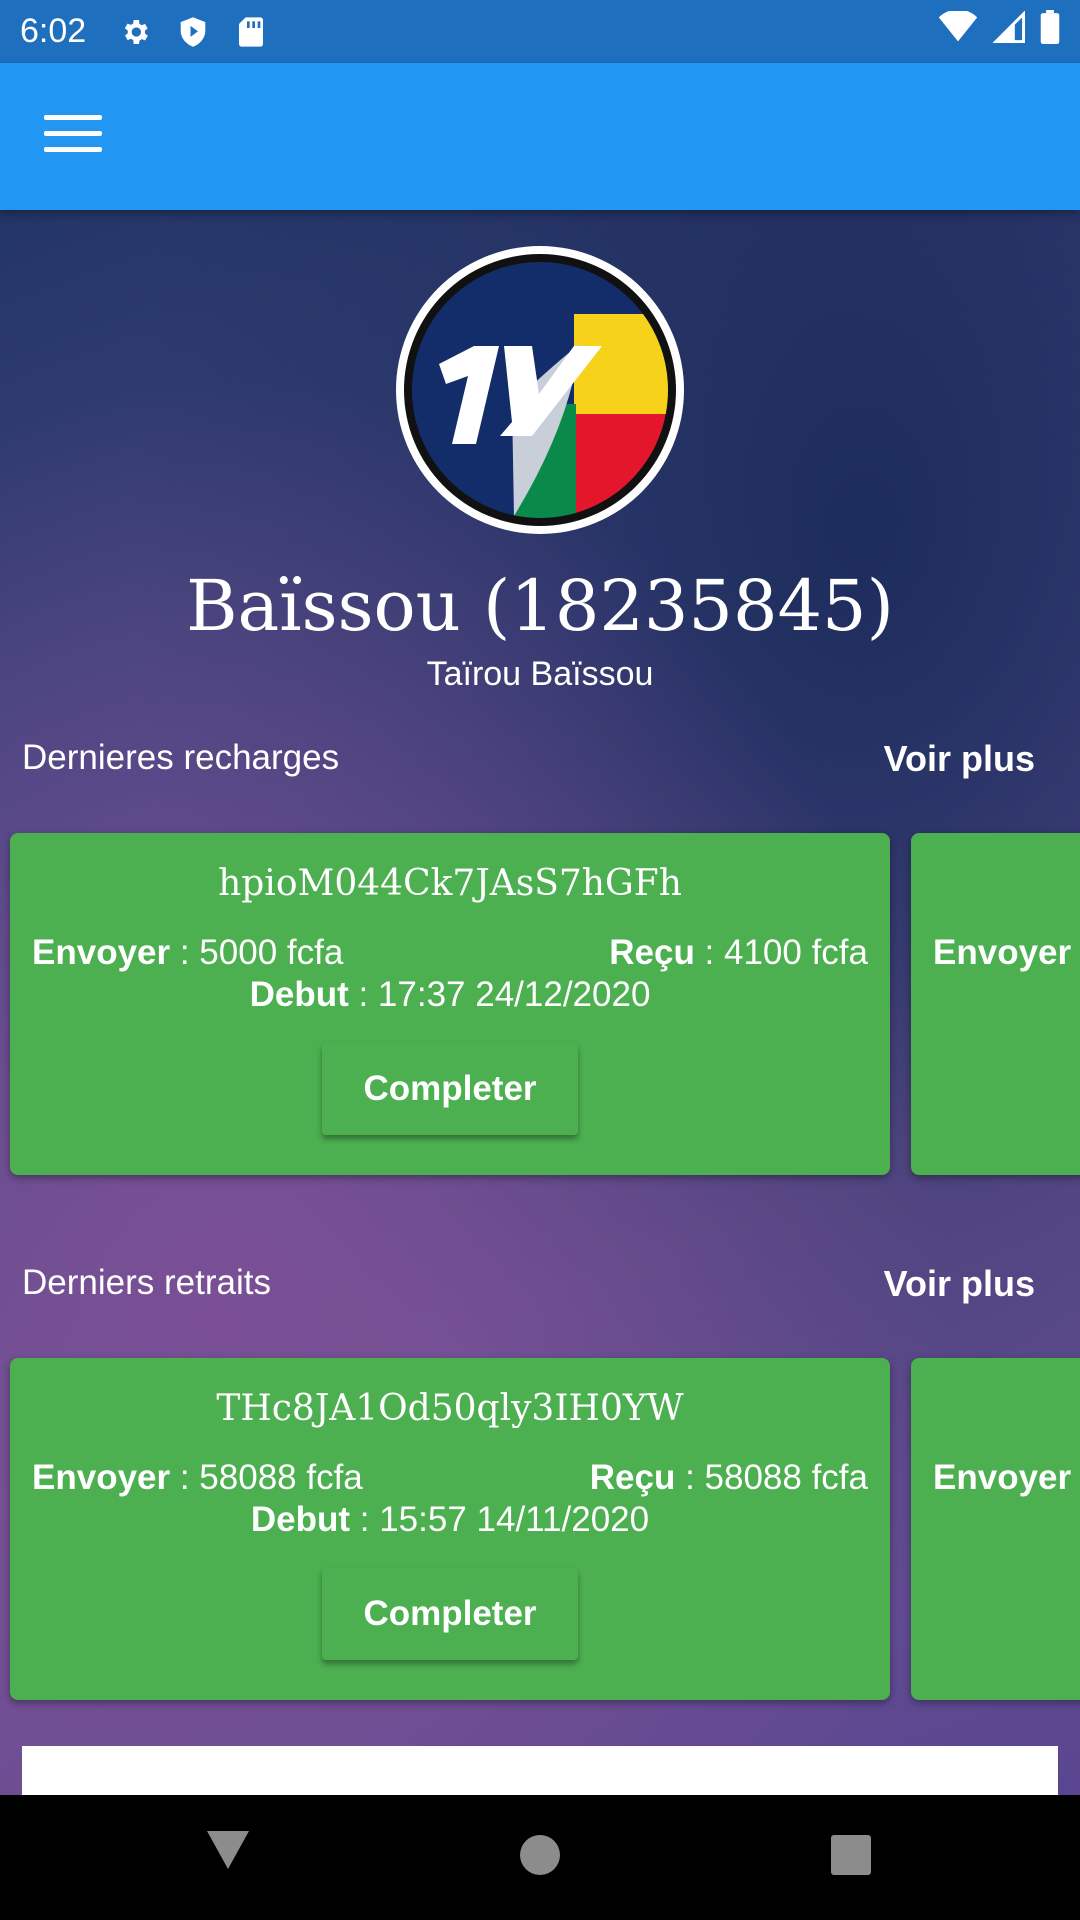 The width and height of the screenshot is (1080, 1920). What do you see at coordinates (188, 952) in the screenshot?
I see `sent-amount: Envoyer : 5000 fcfa` at bounding box center [188, 952].